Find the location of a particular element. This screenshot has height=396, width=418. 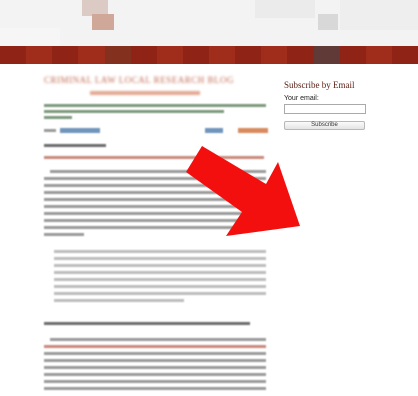

header-graphic-blur is located at coordinates (285, 9).